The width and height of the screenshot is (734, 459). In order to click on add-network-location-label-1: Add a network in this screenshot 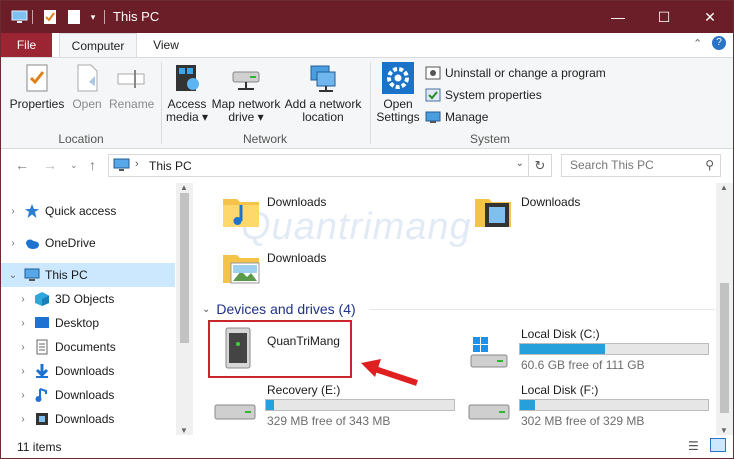, I will do `click(323, 104)`.